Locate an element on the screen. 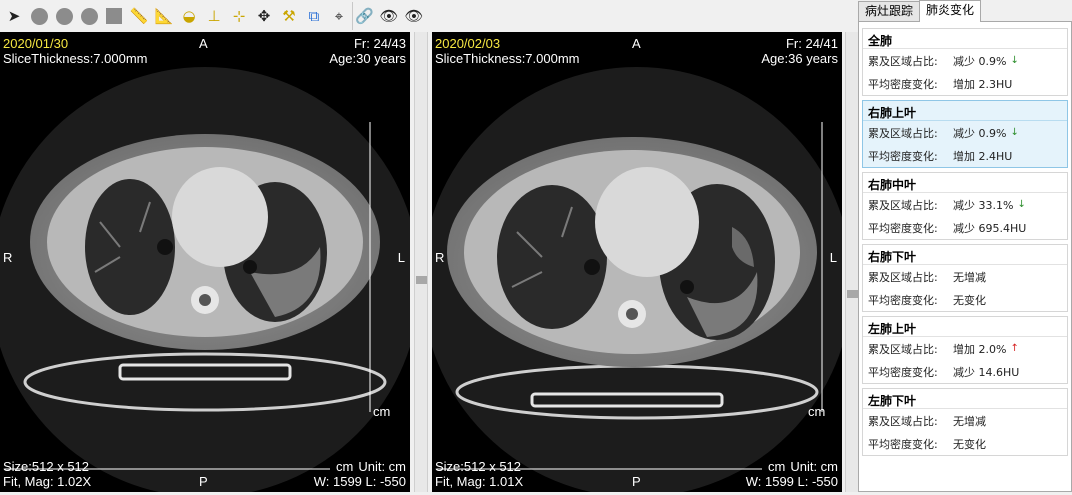 The width and height of the screenshot is (1072, 495). density-change-row: 平均密度变化: 增加 2.4HU is located at coordinates (965, 155).